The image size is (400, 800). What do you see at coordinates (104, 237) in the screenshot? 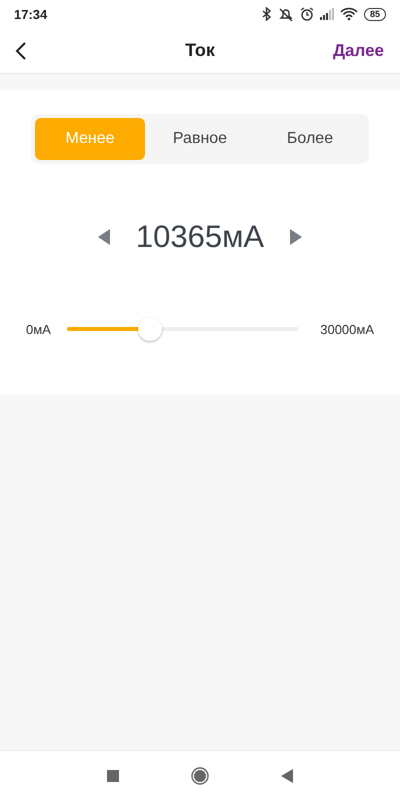
I see `decrease-button` at bounding box center [104, 237].